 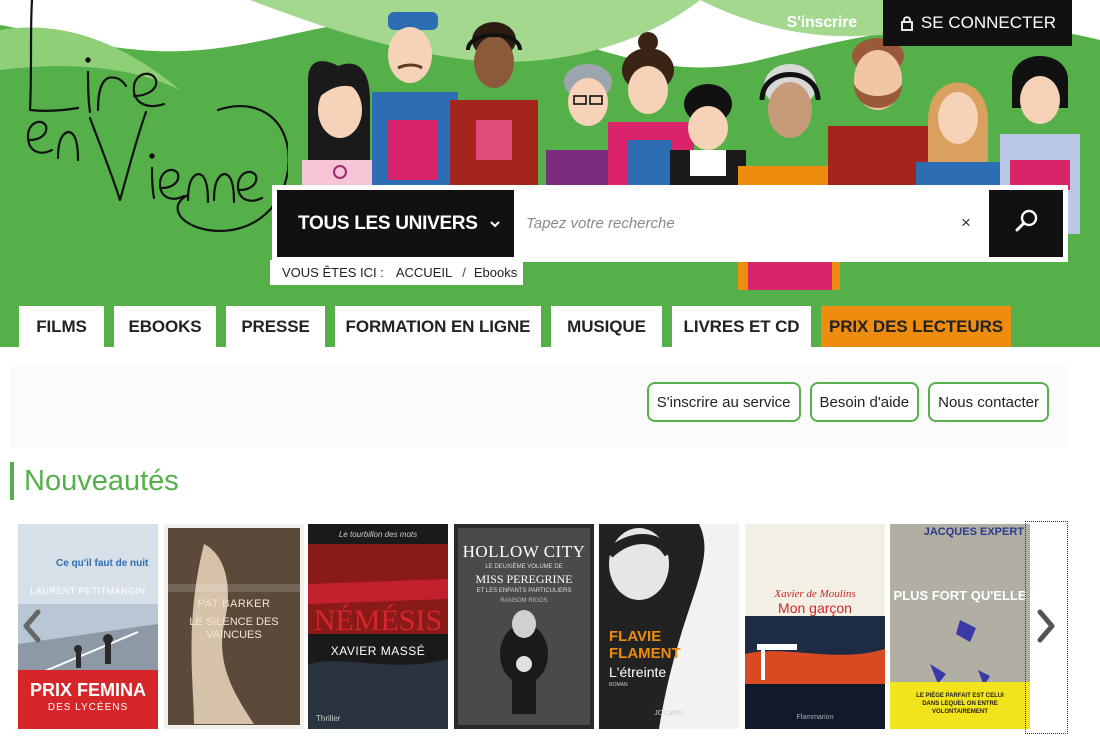 I want to click on book-cover: PAT BARKER LE SILENCE DES VAINCUES, so click(x=234, y=626).